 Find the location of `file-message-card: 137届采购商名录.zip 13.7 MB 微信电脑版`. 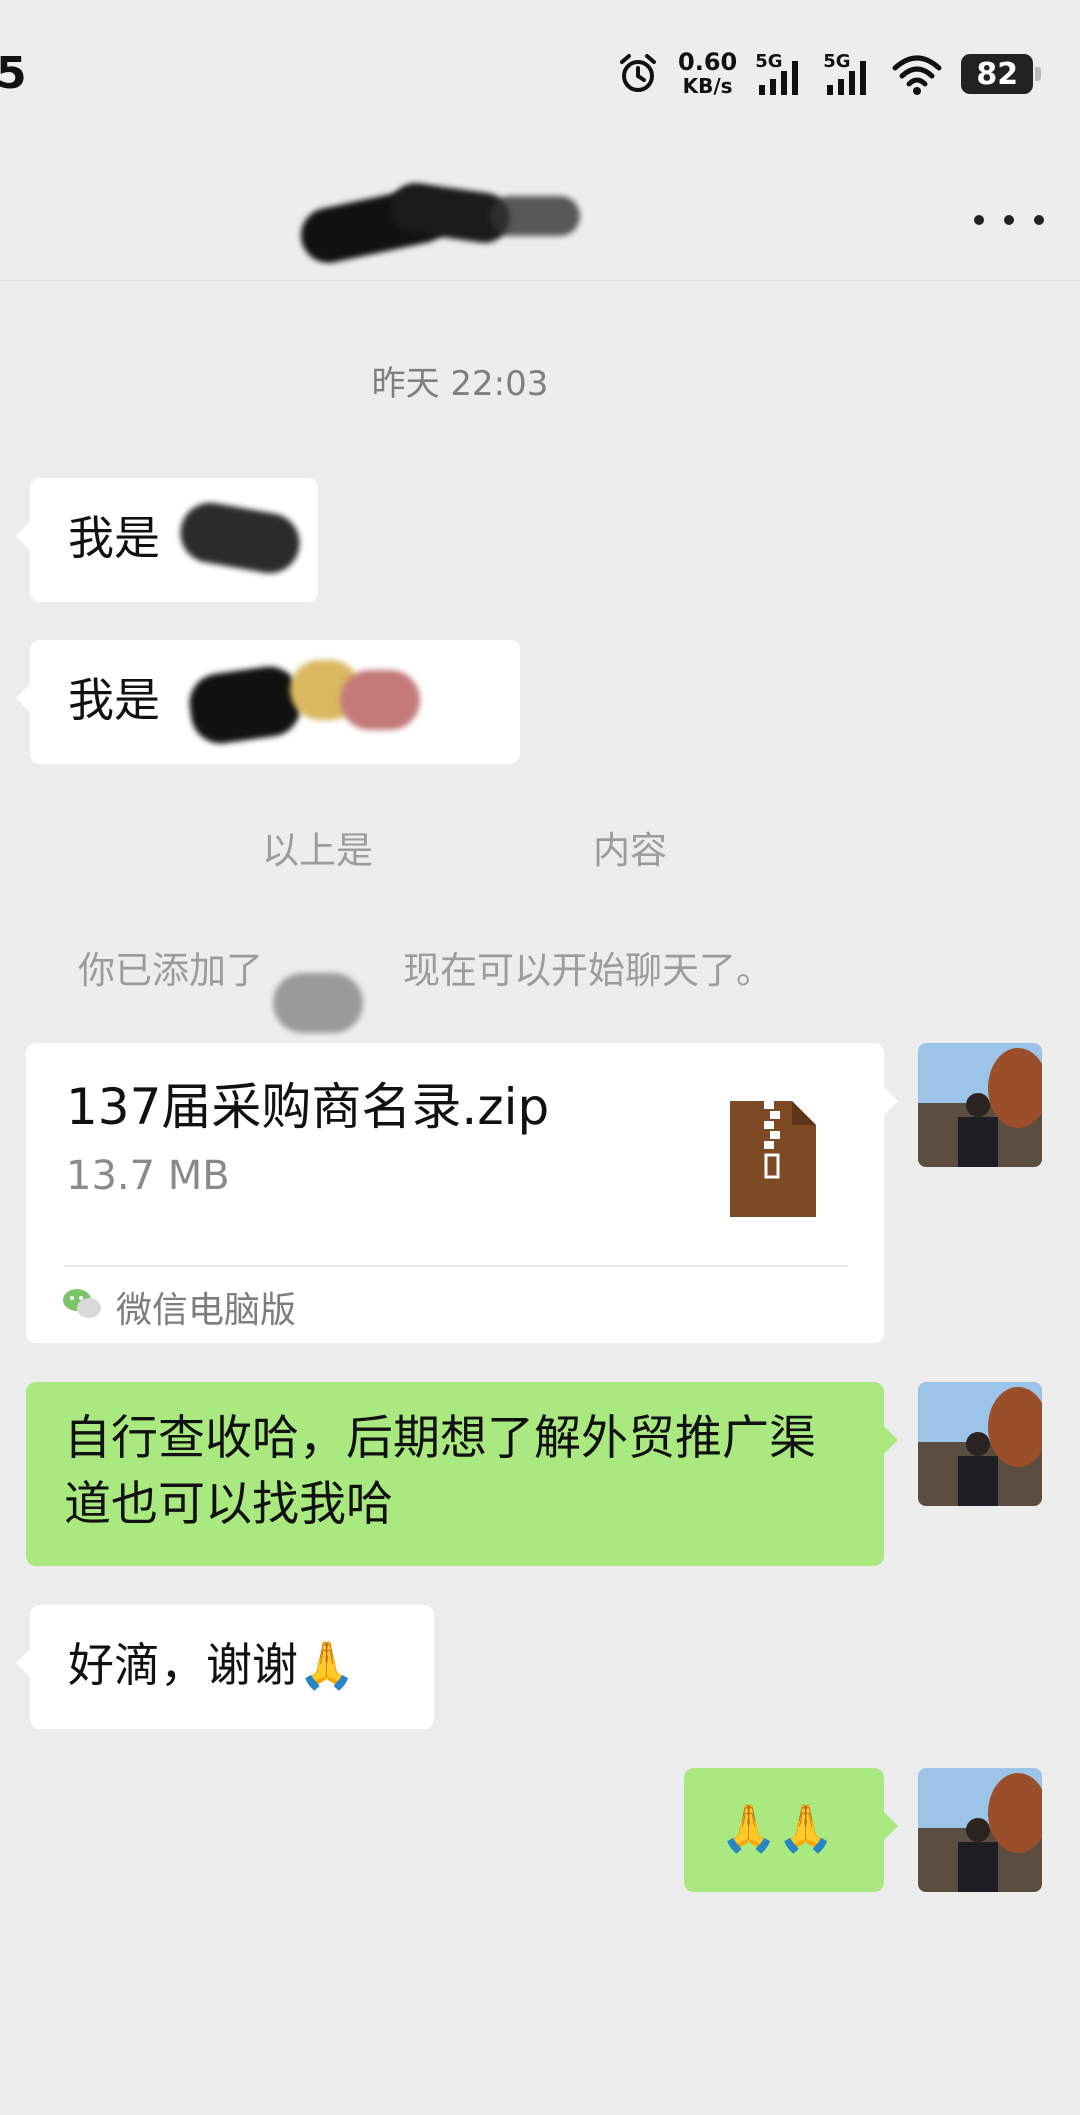

file-message-card: 137届采购商名录.zip 13.7 MB 微信电脑版 is located at coordinates (462, 1193).